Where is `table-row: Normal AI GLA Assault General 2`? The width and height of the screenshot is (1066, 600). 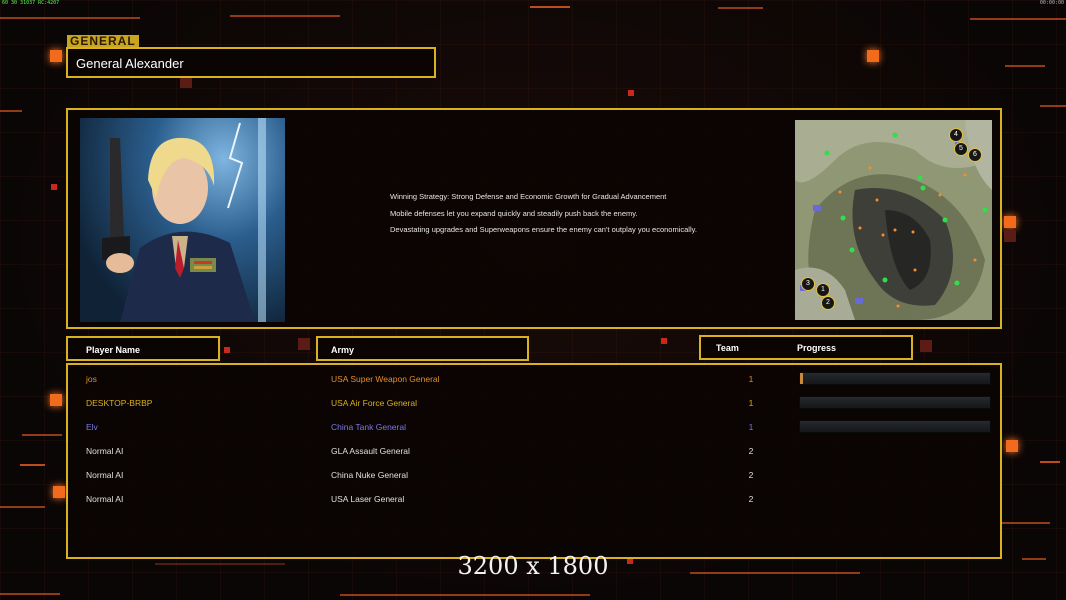 table-row: Normal AI GLA Assault General 2 is located at coordinates (534, 453).